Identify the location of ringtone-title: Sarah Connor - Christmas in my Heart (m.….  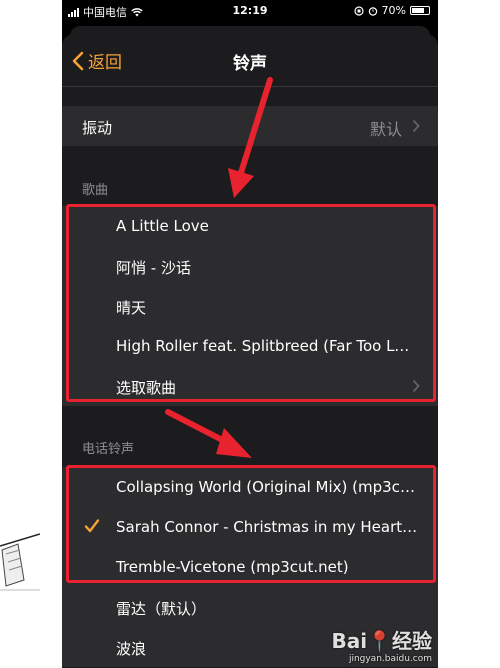
(267, 527).